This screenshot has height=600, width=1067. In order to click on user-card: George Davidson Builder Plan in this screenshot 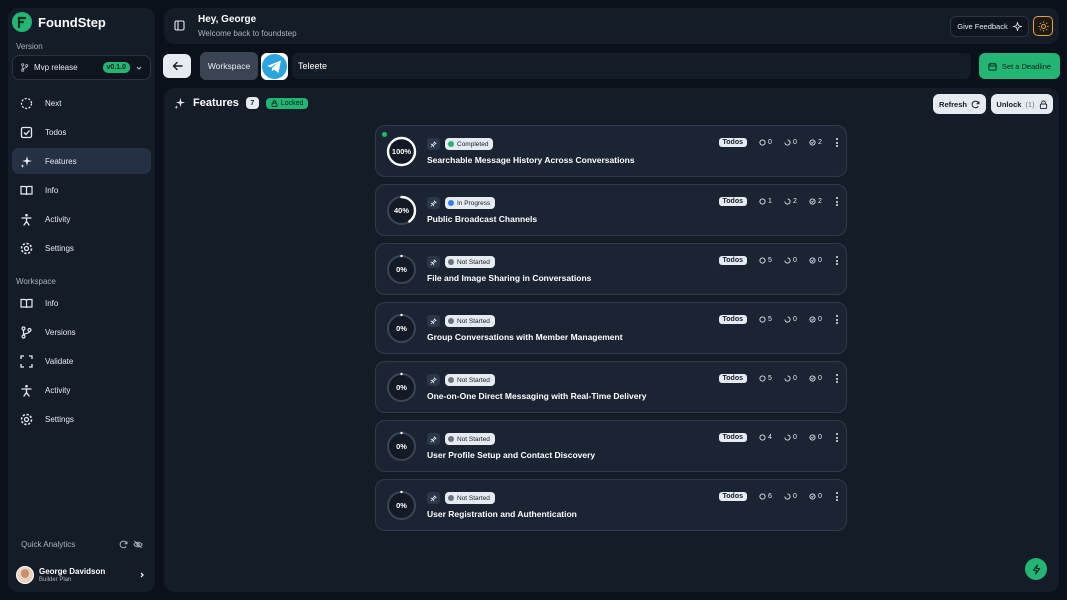, I will do `click(81, 575)`.